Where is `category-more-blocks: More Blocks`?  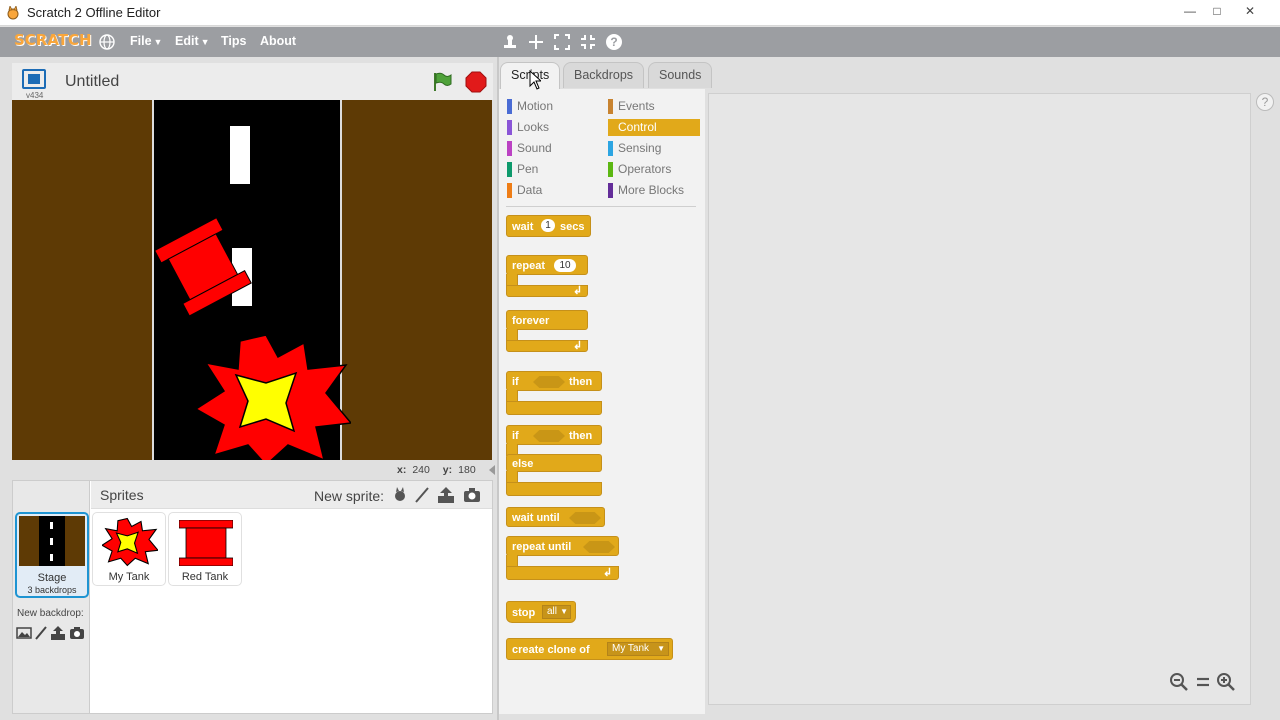 category-more-blocks: More Blocks is located at coordinates (654, 190).